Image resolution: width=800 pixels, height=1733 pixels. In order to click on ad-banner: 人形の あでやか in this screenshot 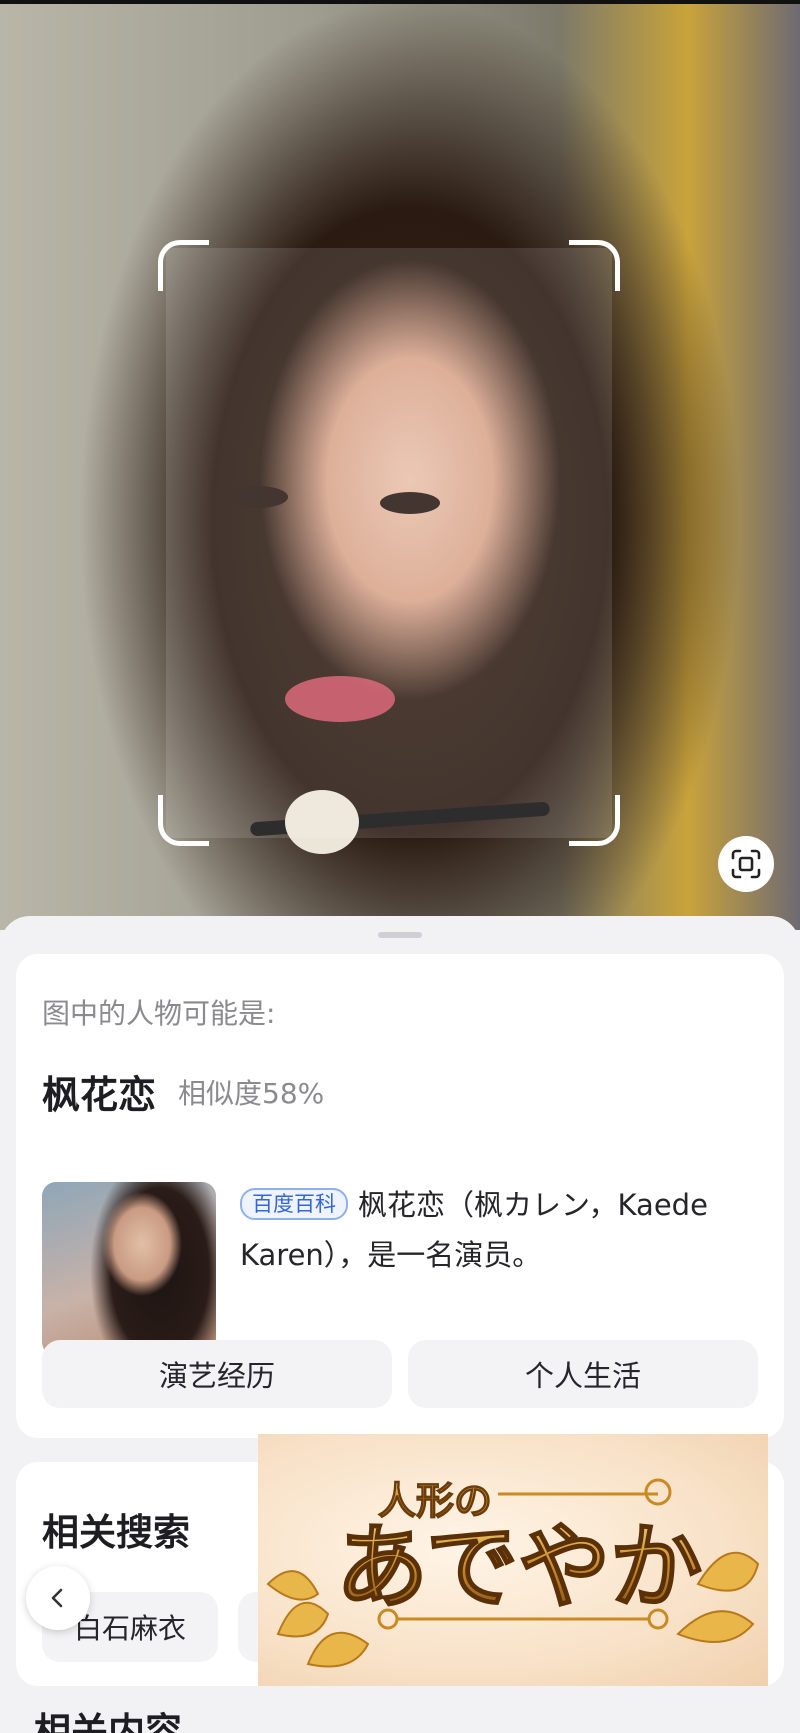, I will do `click(513, 1560)`.